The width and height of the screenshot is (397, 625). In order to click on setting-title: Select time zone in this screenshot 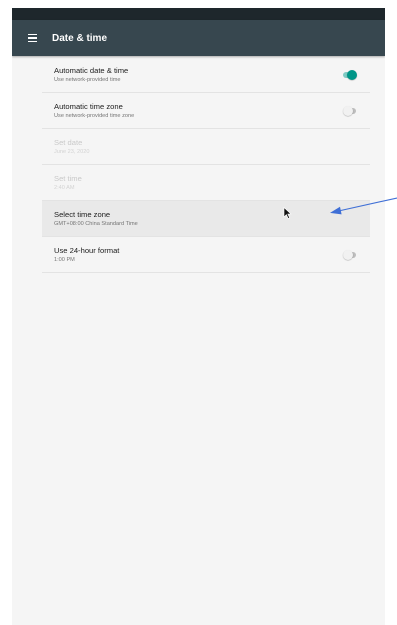, I will do `click(82, 214)`.